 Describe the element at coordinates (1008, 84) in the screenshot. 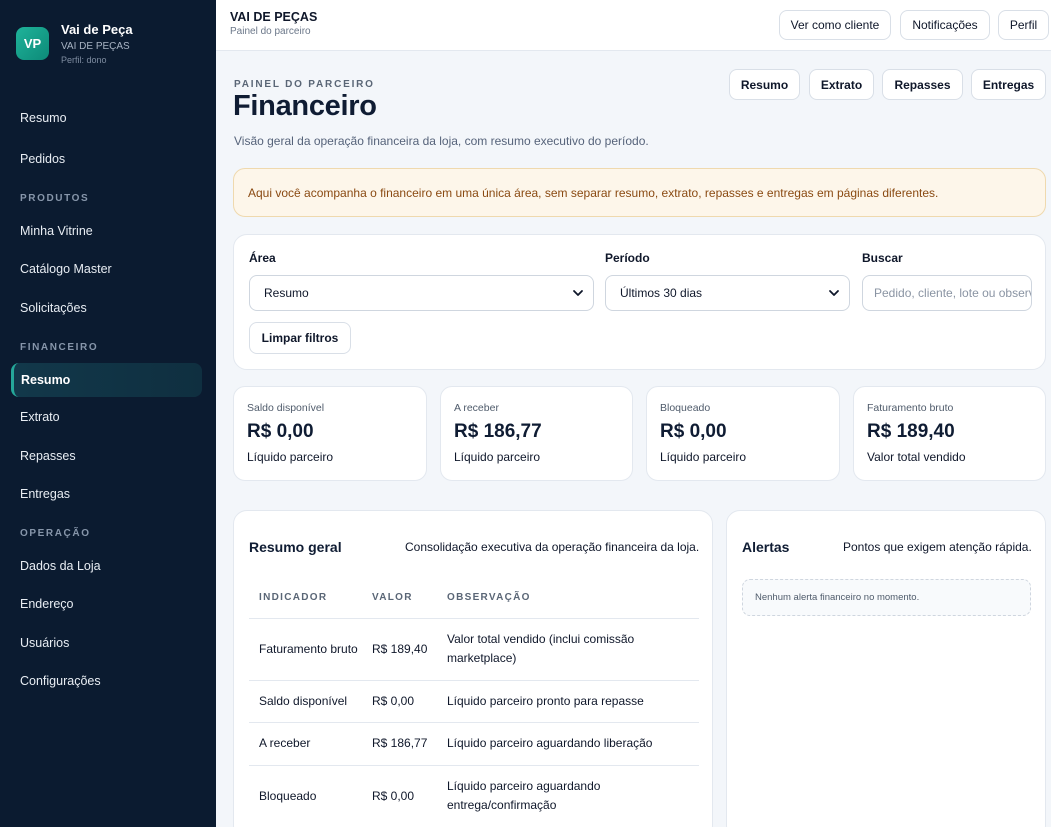

I see `tab-entregas: Entregas` at that location.